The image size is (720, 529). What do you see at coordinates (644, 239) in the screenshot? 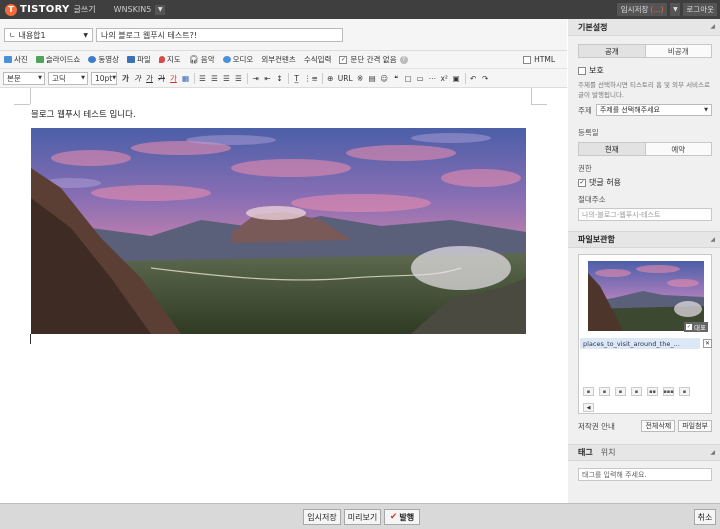
I see `file-storage-header: 파일보관함 ◢` at bounding box center [644, 239].